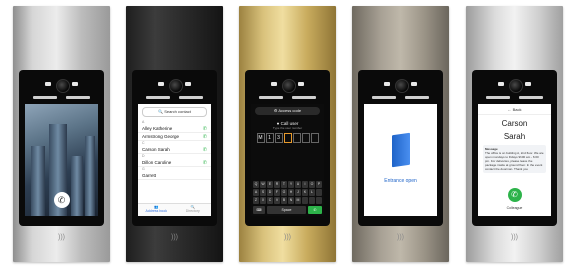  What do you see at coordinates (287, 111) in the screenshot?
I see `access-code-button: ⚙ Access code` at bounding box center [287, 111].